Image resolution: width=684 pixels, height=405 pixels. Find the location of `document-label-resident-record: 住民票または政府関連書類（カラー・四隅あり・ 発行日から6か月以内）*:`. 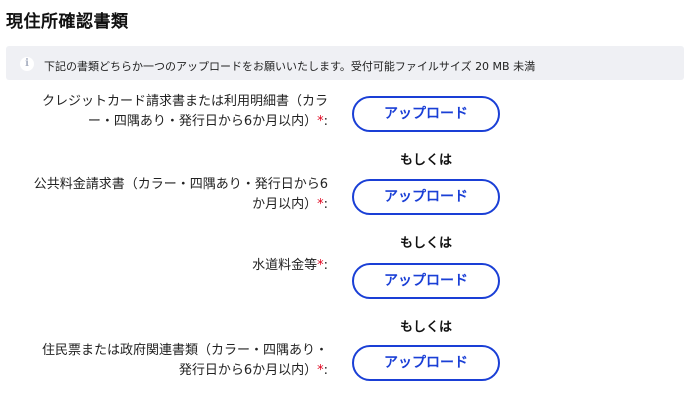

document-label-resident-record: 住民票または政府関連書類（カラー・四隅あり・ 発行日から6か月以内）*: is located at coordinates (185, 361).